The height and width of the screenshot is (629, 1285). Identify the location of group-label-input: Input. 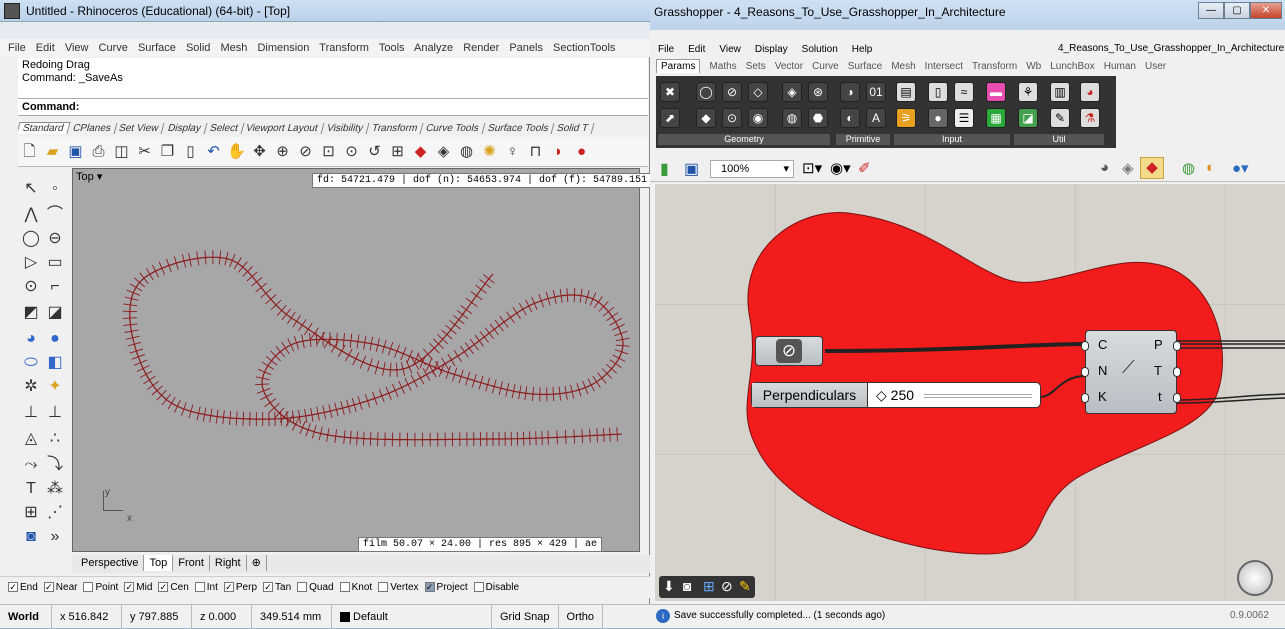
(952, 139).